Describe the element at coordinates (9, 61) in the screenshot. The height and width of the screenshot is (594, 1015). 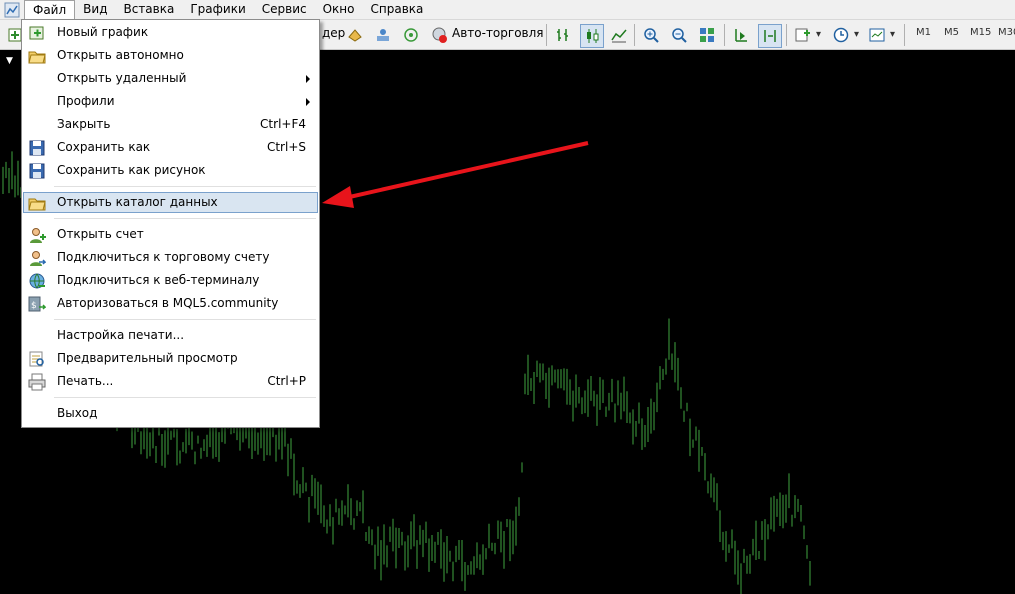
I see `chart-menu-icon: ▼` at that location.